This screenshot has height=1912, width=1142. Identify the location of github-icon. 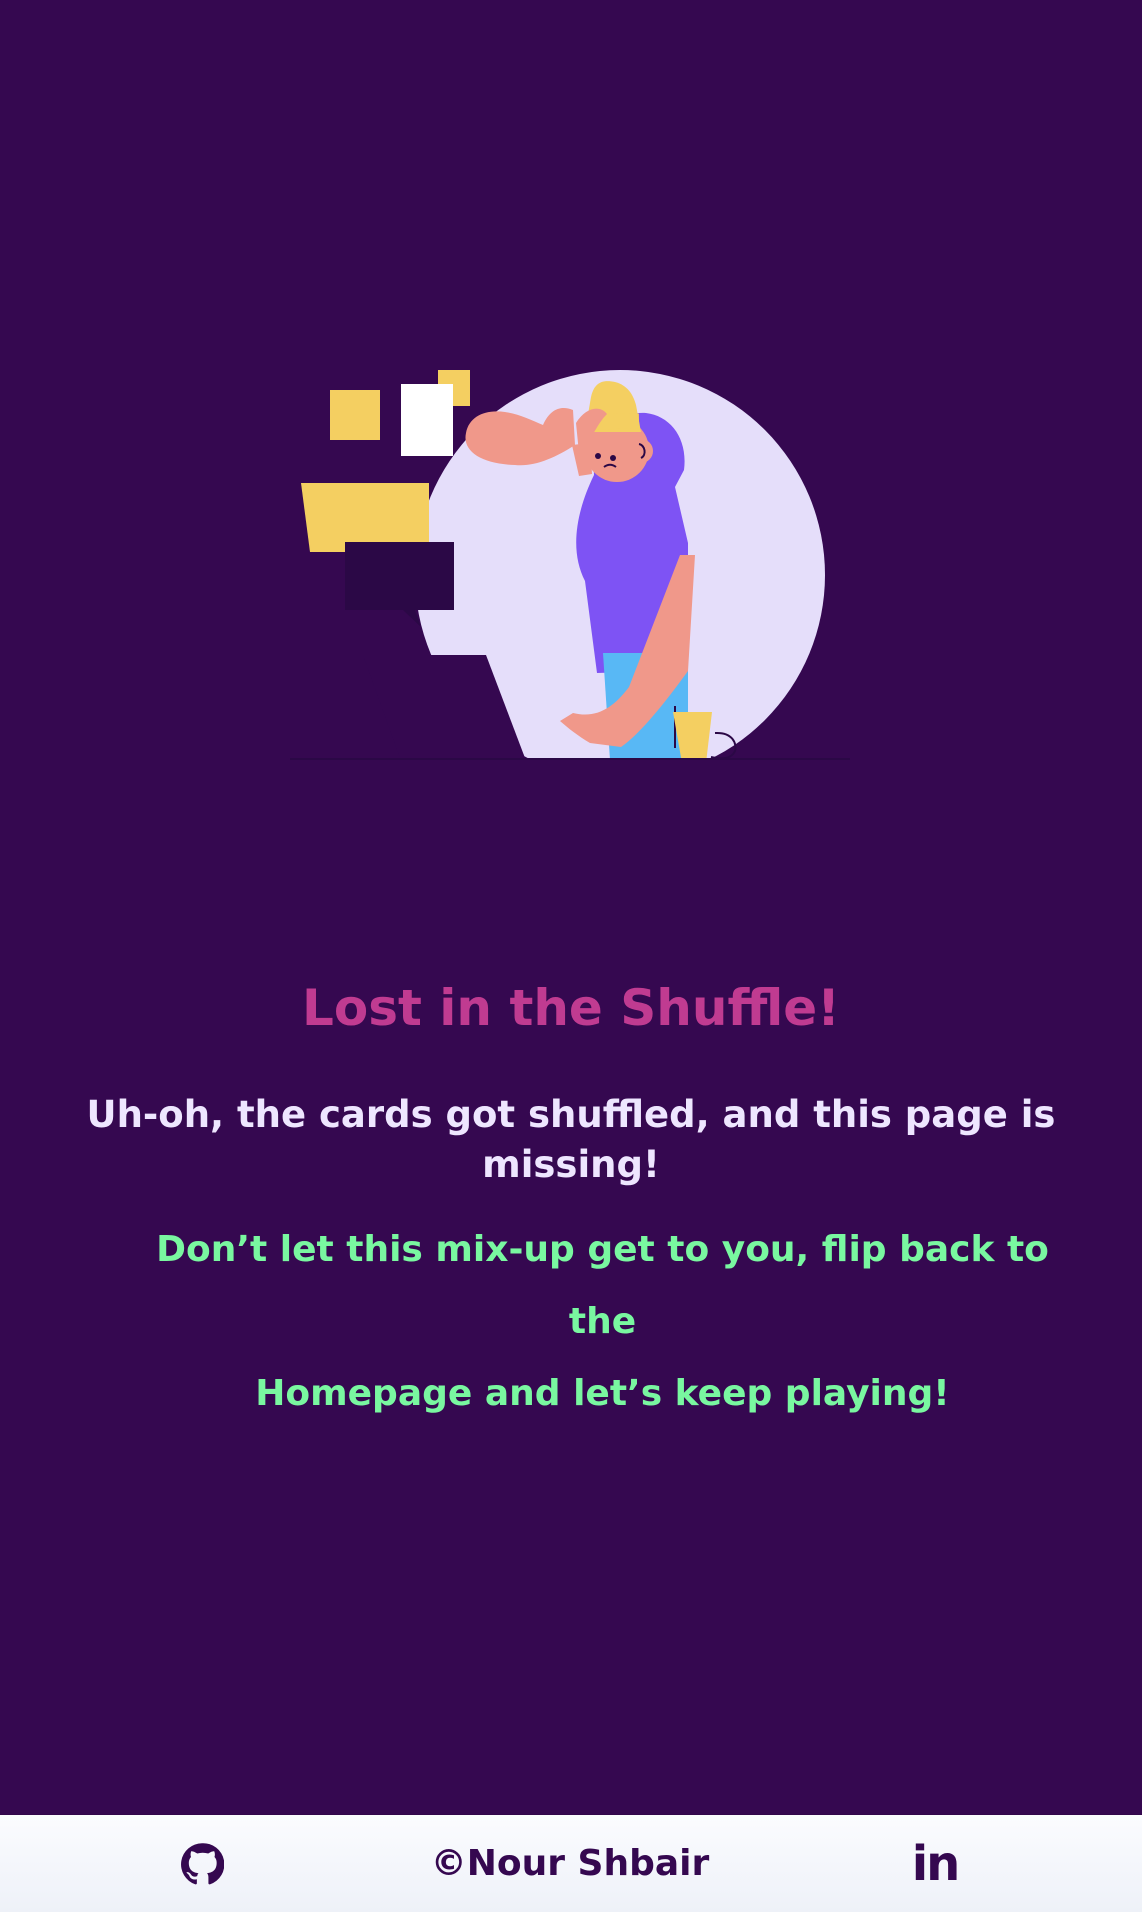
(202, 1864).